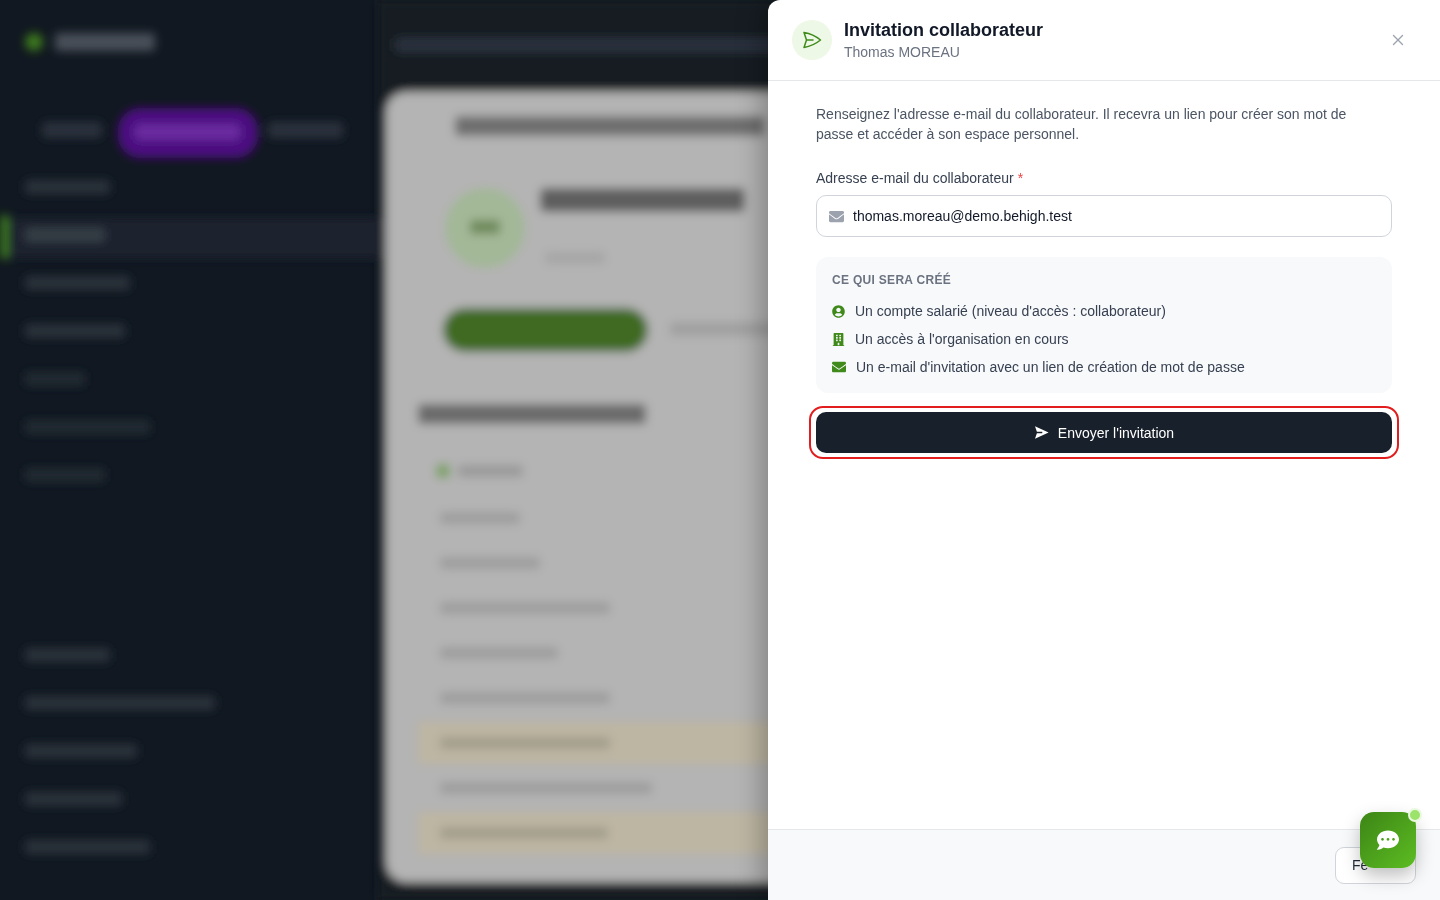 This screenshot has width=1440, height=900. What do you see at coordinates (902, 52) in the screenshot?
I see `drawer-subtitle: Thomas MOREAU` at bounding box center [902, 52].